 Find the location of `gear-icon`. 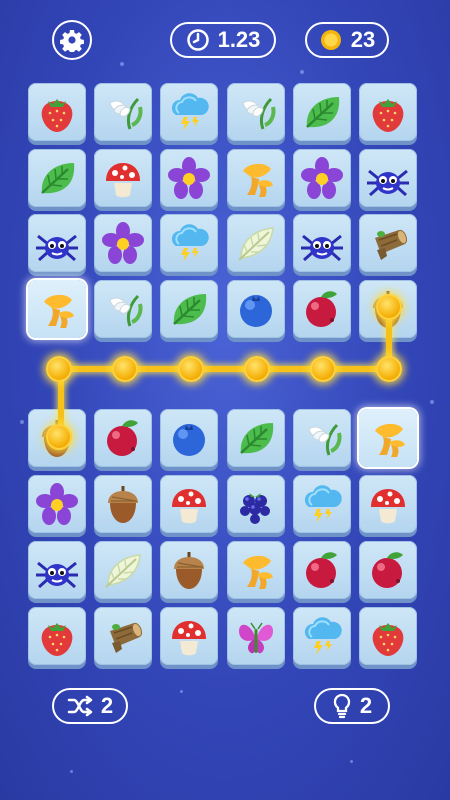

gear-icon is located at coordinates (72, 41).